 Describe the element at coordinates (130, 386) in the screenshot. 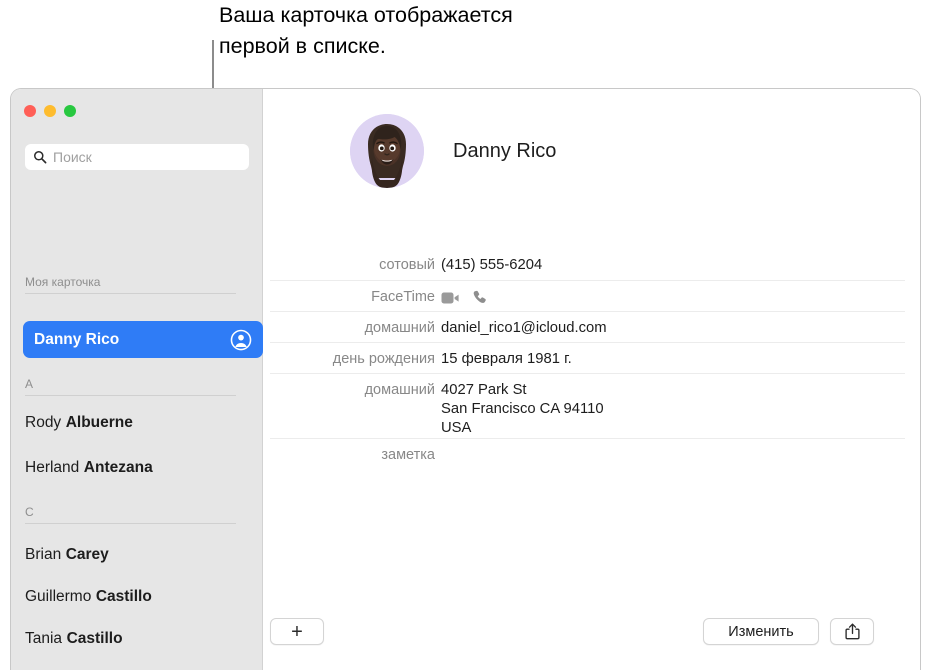

I see `section-header-a: A` at that location.